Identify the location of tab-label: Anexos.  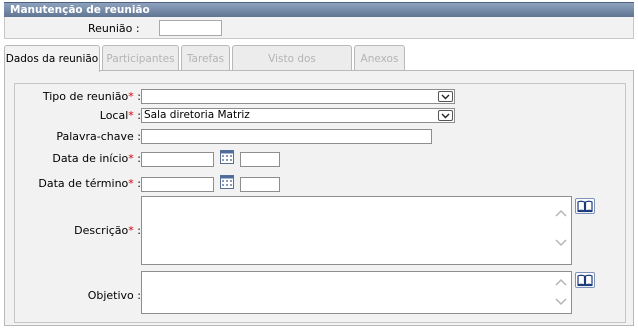
(379, 59).